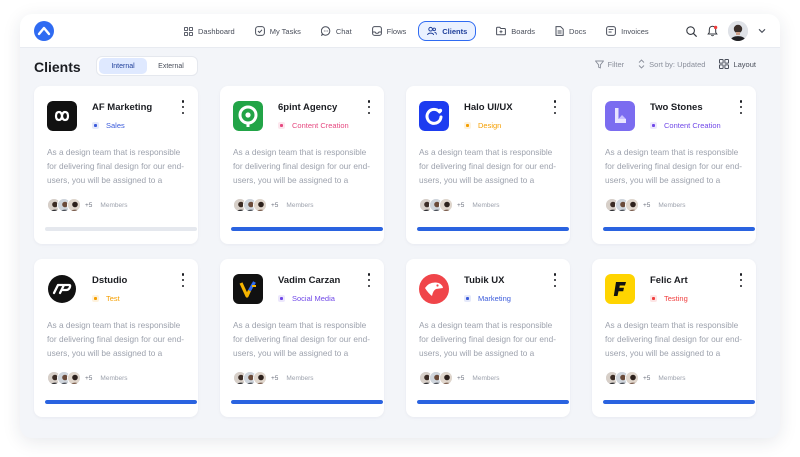  What do you see at coordinates (307, 107) in the screenshot?
I see `client-name: 6pint Agency` at bounding box center [307, 107].